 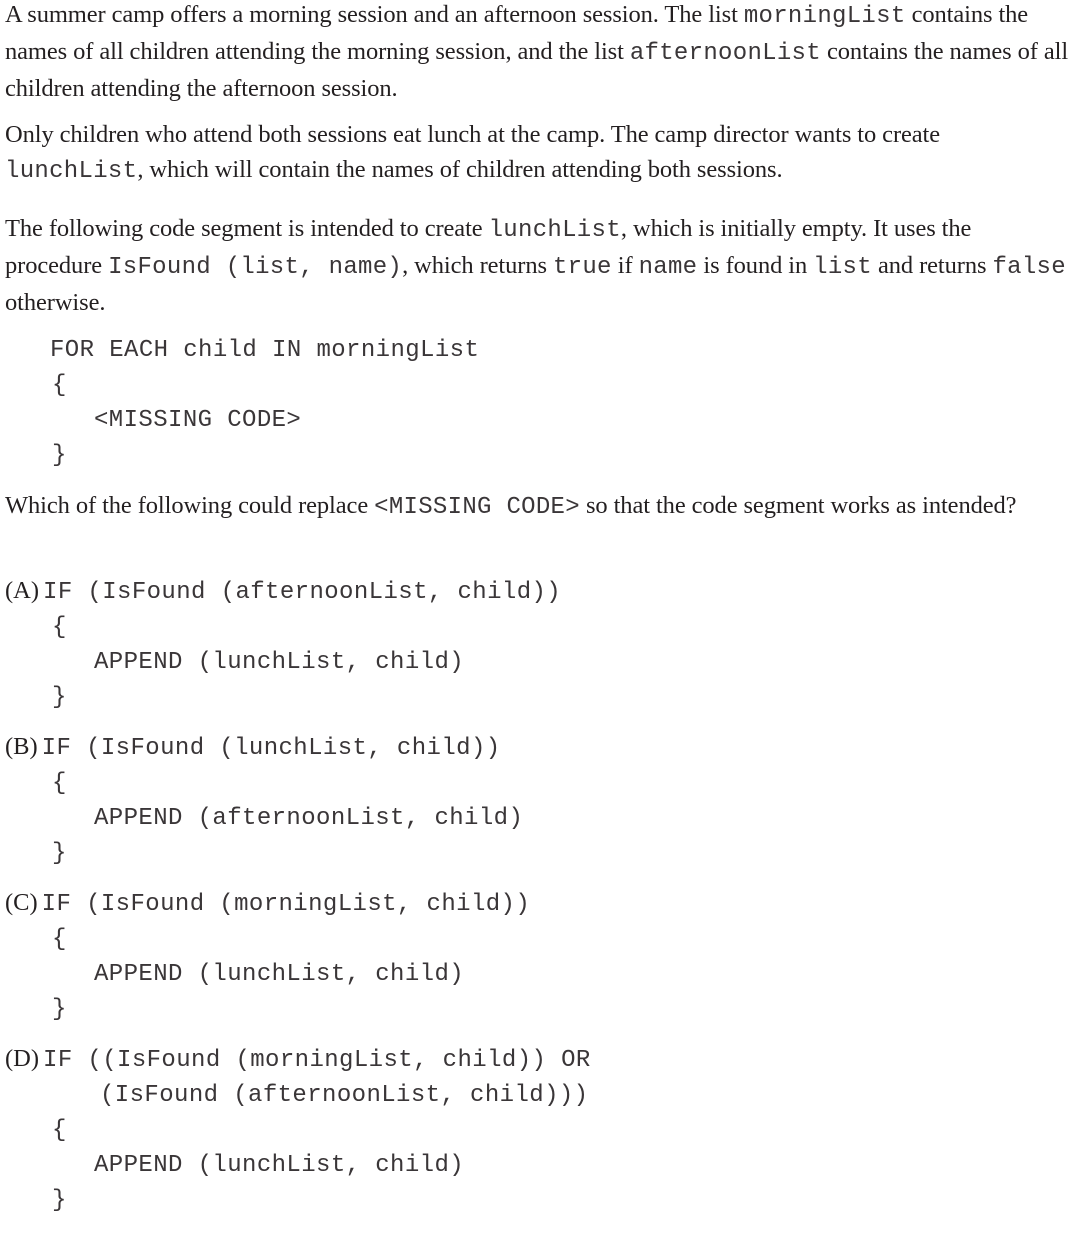 What do you see at coordinates (932, 265) in the screenshot?
I see `text: and returns` at bounding box center [932, 265].